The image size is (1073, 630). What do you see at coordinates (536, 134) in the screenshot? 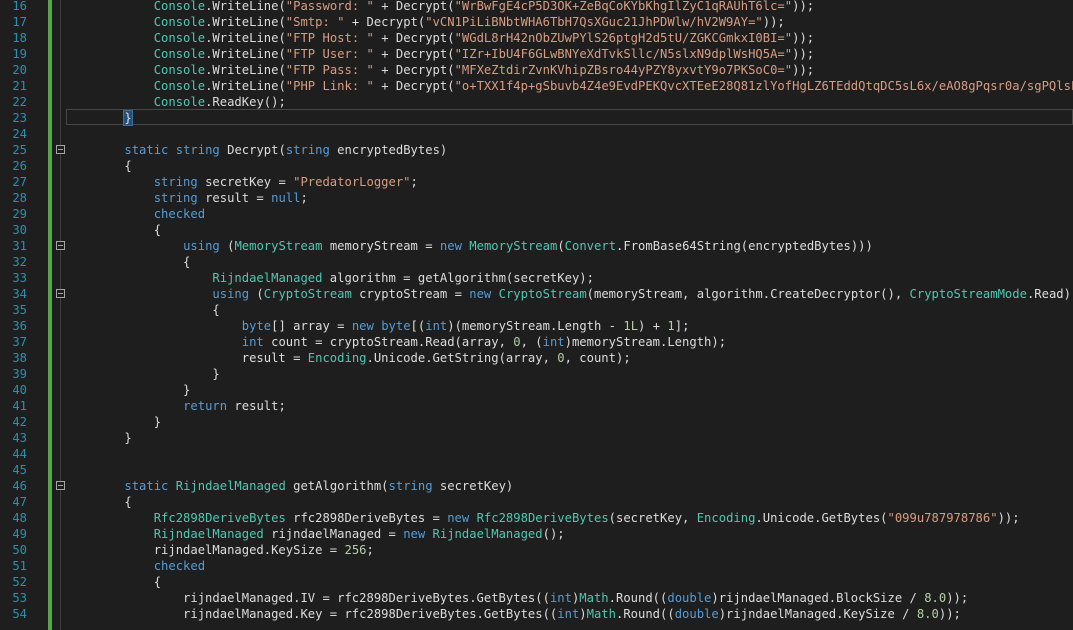
I see `code-line: 24` at bounding box center [536, 134].